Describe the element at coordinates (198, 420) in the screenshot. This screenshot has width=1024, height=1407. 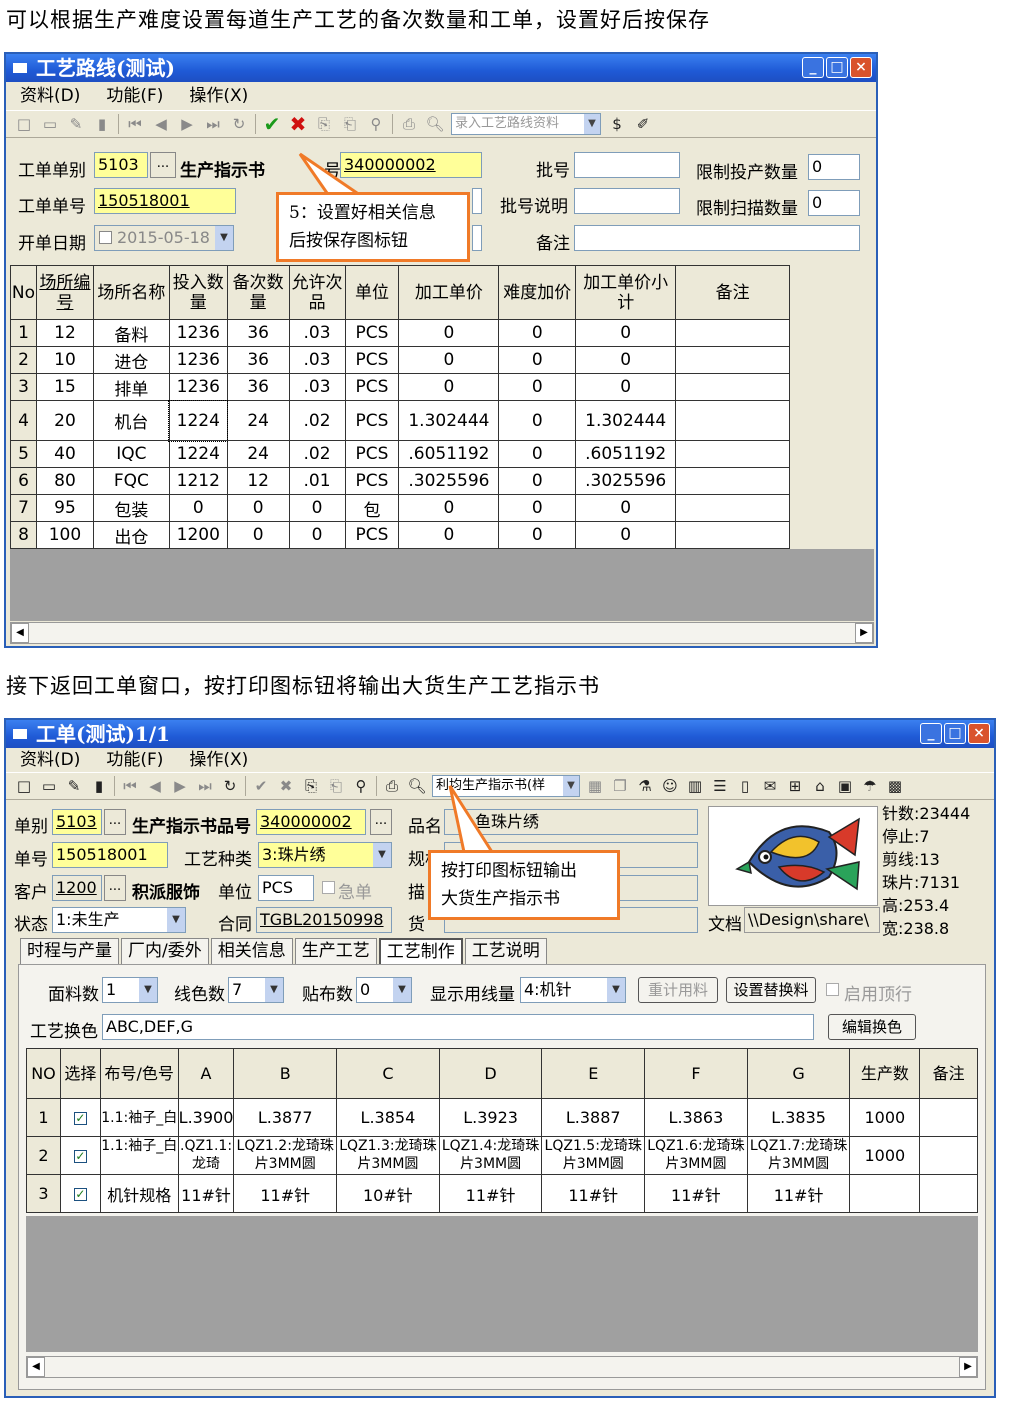
I see `cell-input-qty: 1224` at that location.